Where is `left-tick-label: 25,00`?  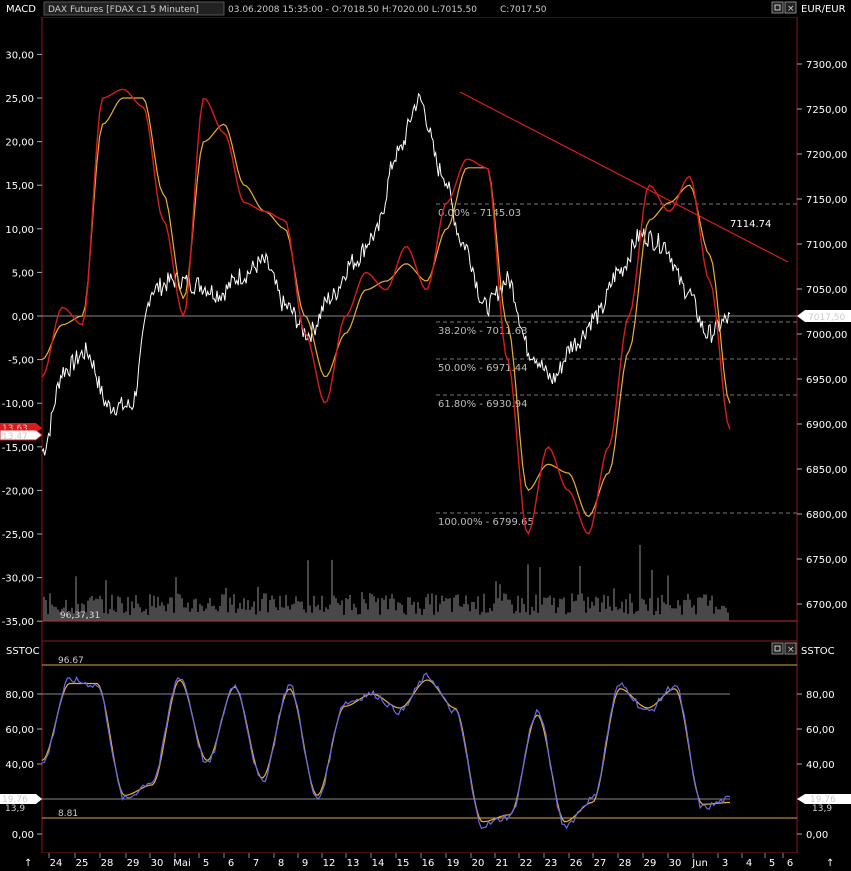 left-tick-label: 25,00 is located at coordinates (19, 99).